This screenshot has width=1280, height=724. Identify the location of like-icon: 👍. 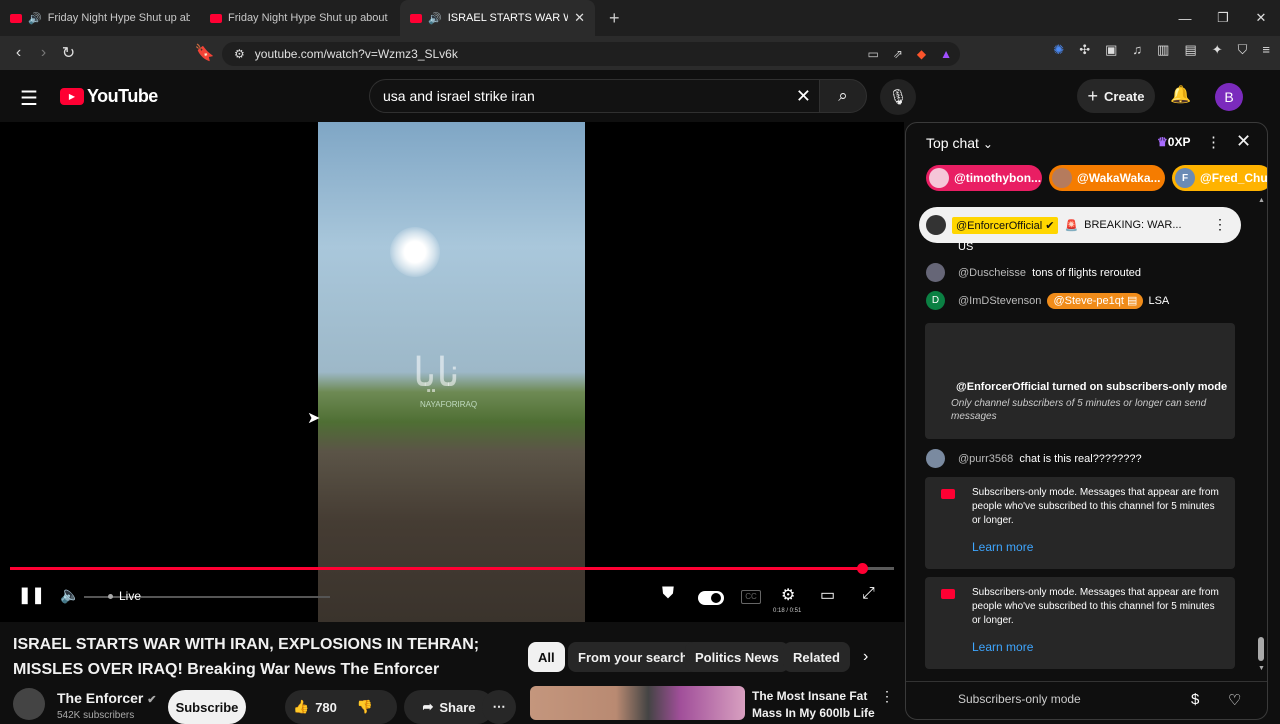
(301, 707).